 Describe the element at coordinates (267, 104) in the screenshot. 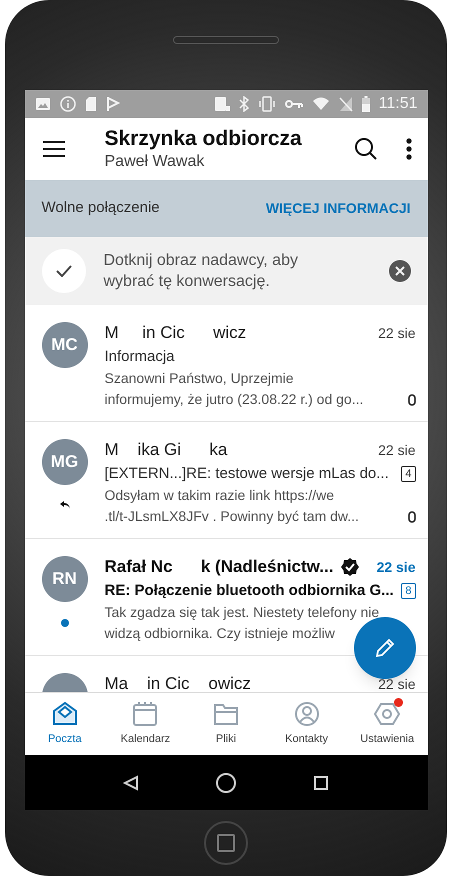

I see `vibrate-icon` at that location.